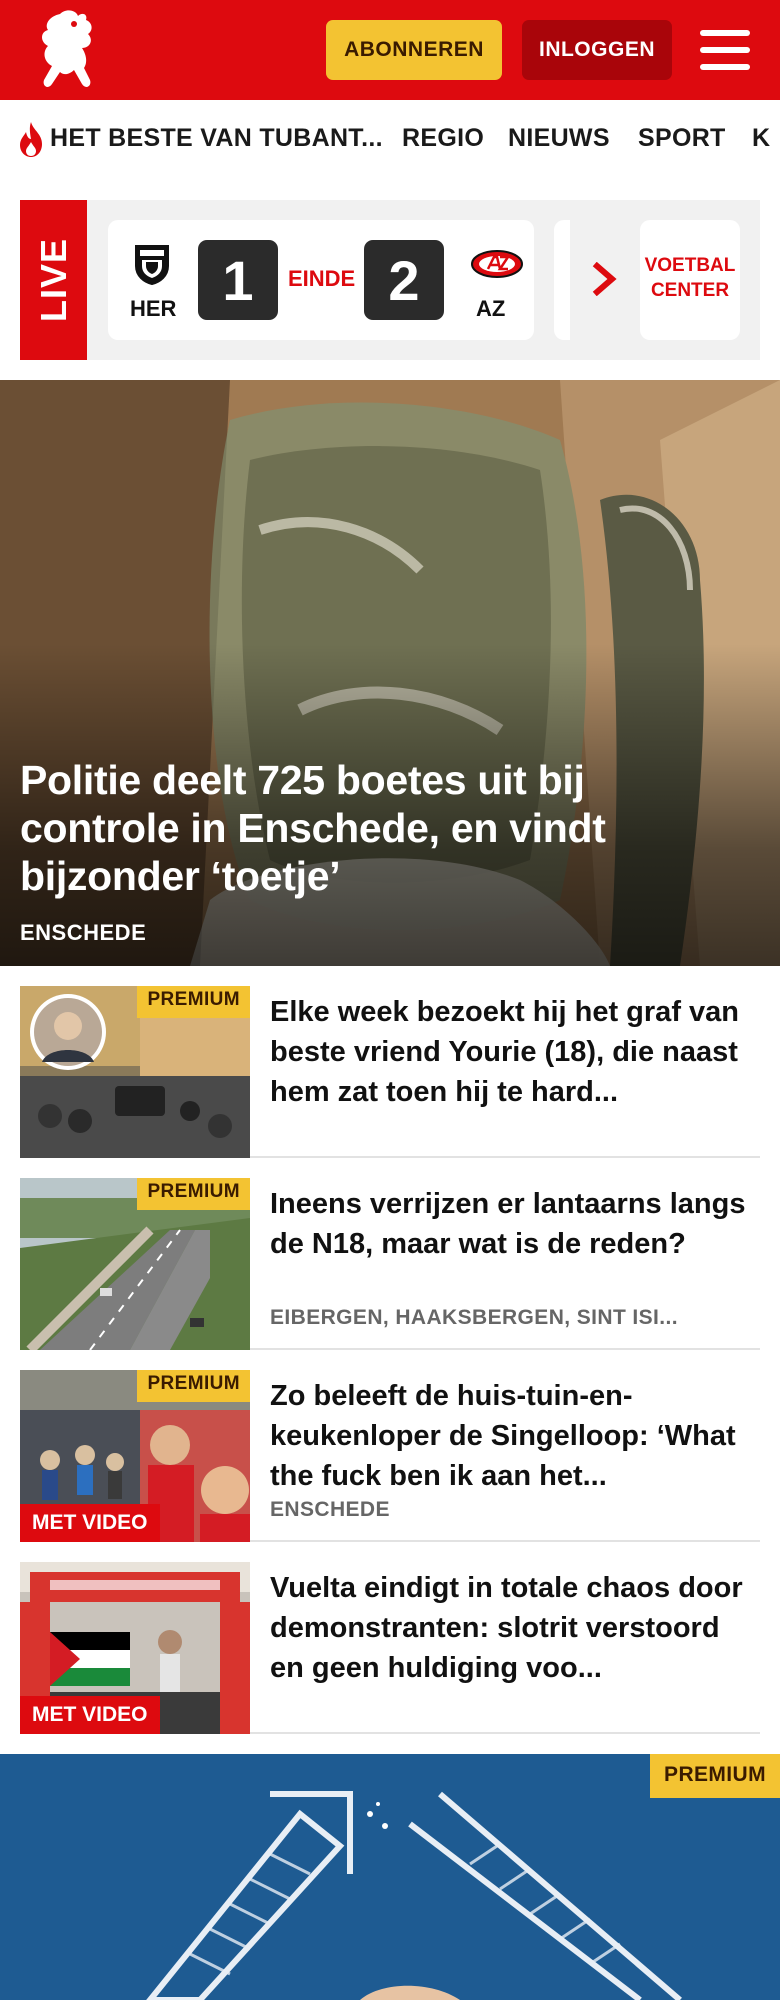  I want to click on az-crest, so click(497, 264).